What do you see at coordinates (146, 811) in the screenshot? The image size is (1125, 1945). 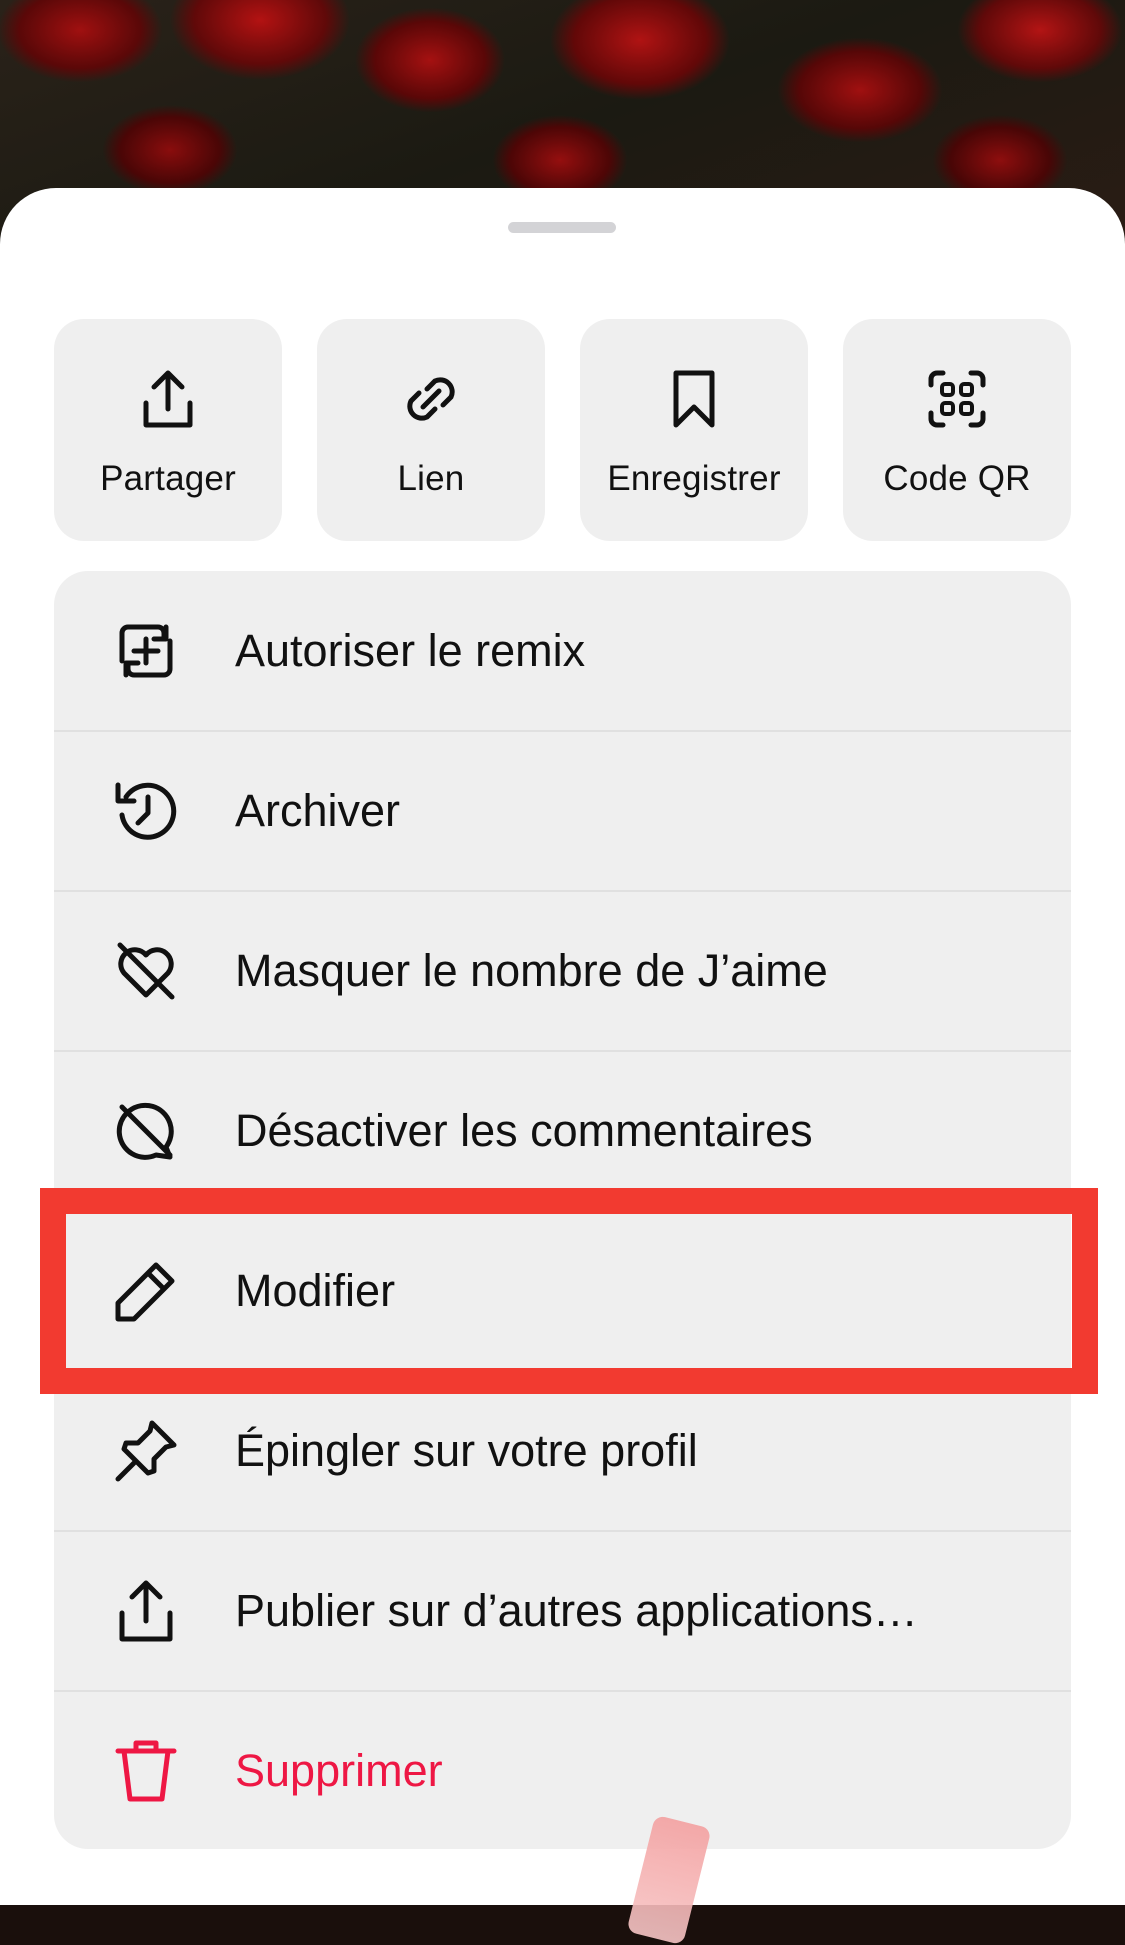 I see `archive-history-icon` at bounding box center [146, 811].